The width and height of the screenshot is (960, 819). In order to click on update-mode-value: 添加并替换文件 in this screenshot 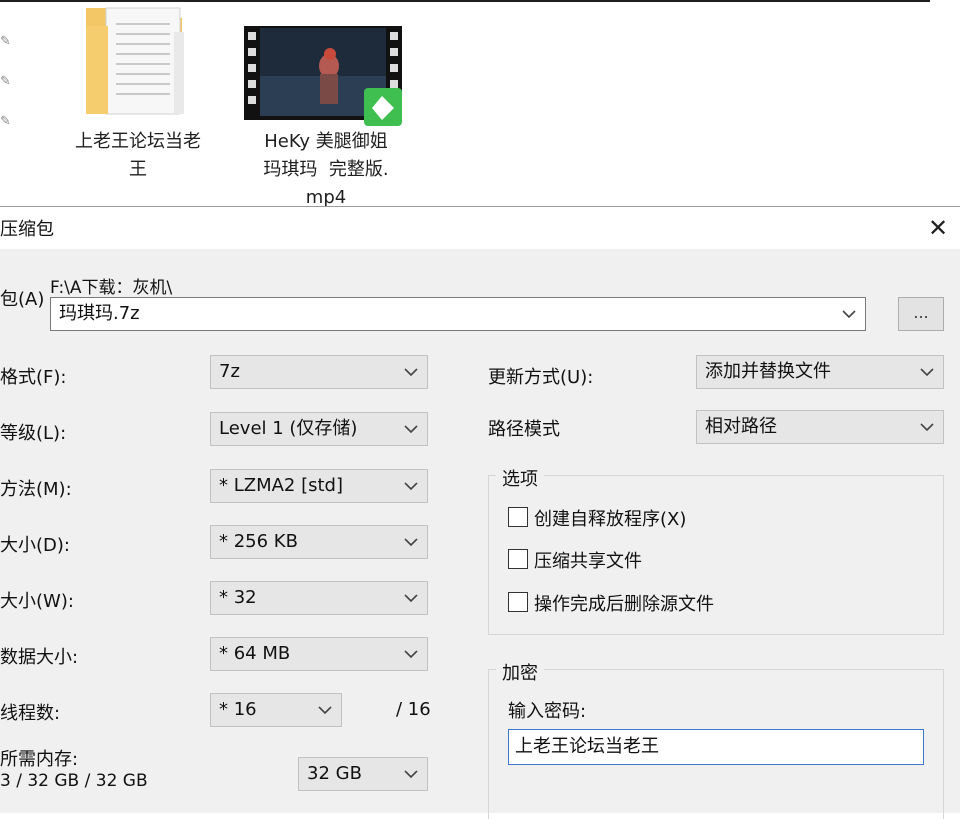, I will do `click(768, 371)`.